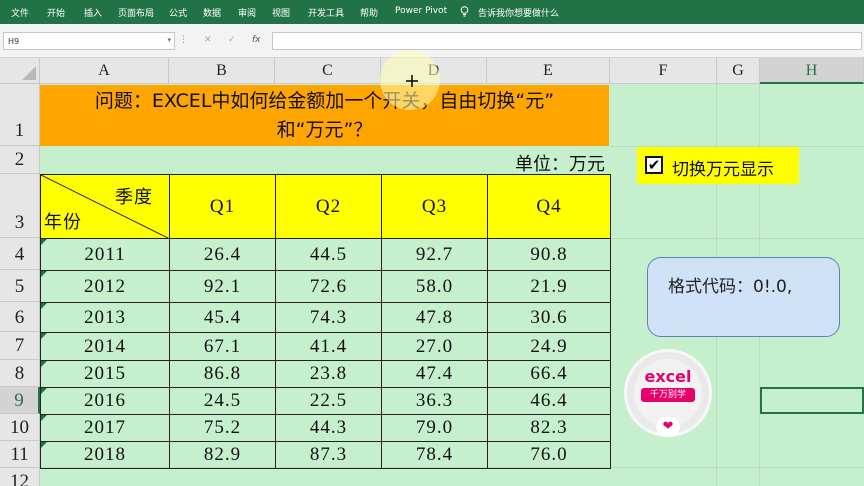 The width and height of the screenshot is (864, 486). Describe the element at coordinates (281, 12) in the screenshot. I see `tab-view: 视图` at that location.